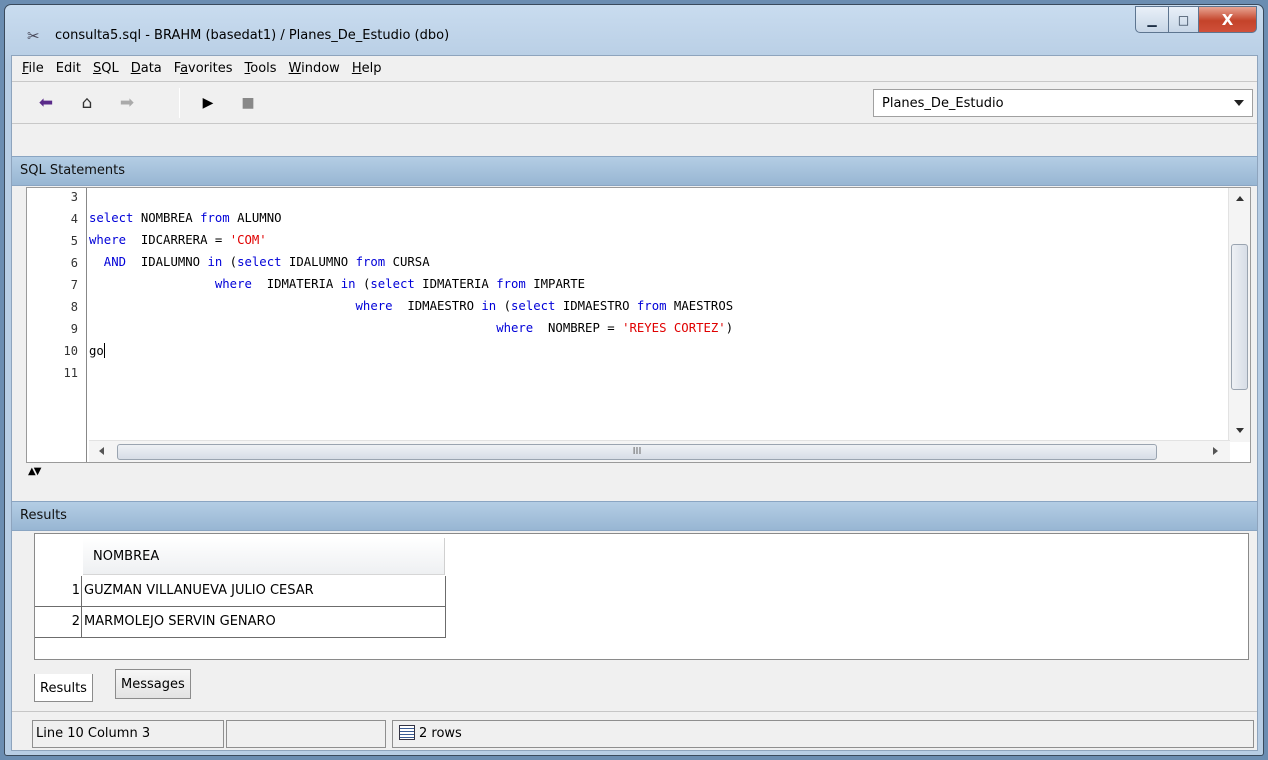 The height and width of the screenshot is (760, 1268). I want to click on vertical-scrollbar, so click(1239, 315).